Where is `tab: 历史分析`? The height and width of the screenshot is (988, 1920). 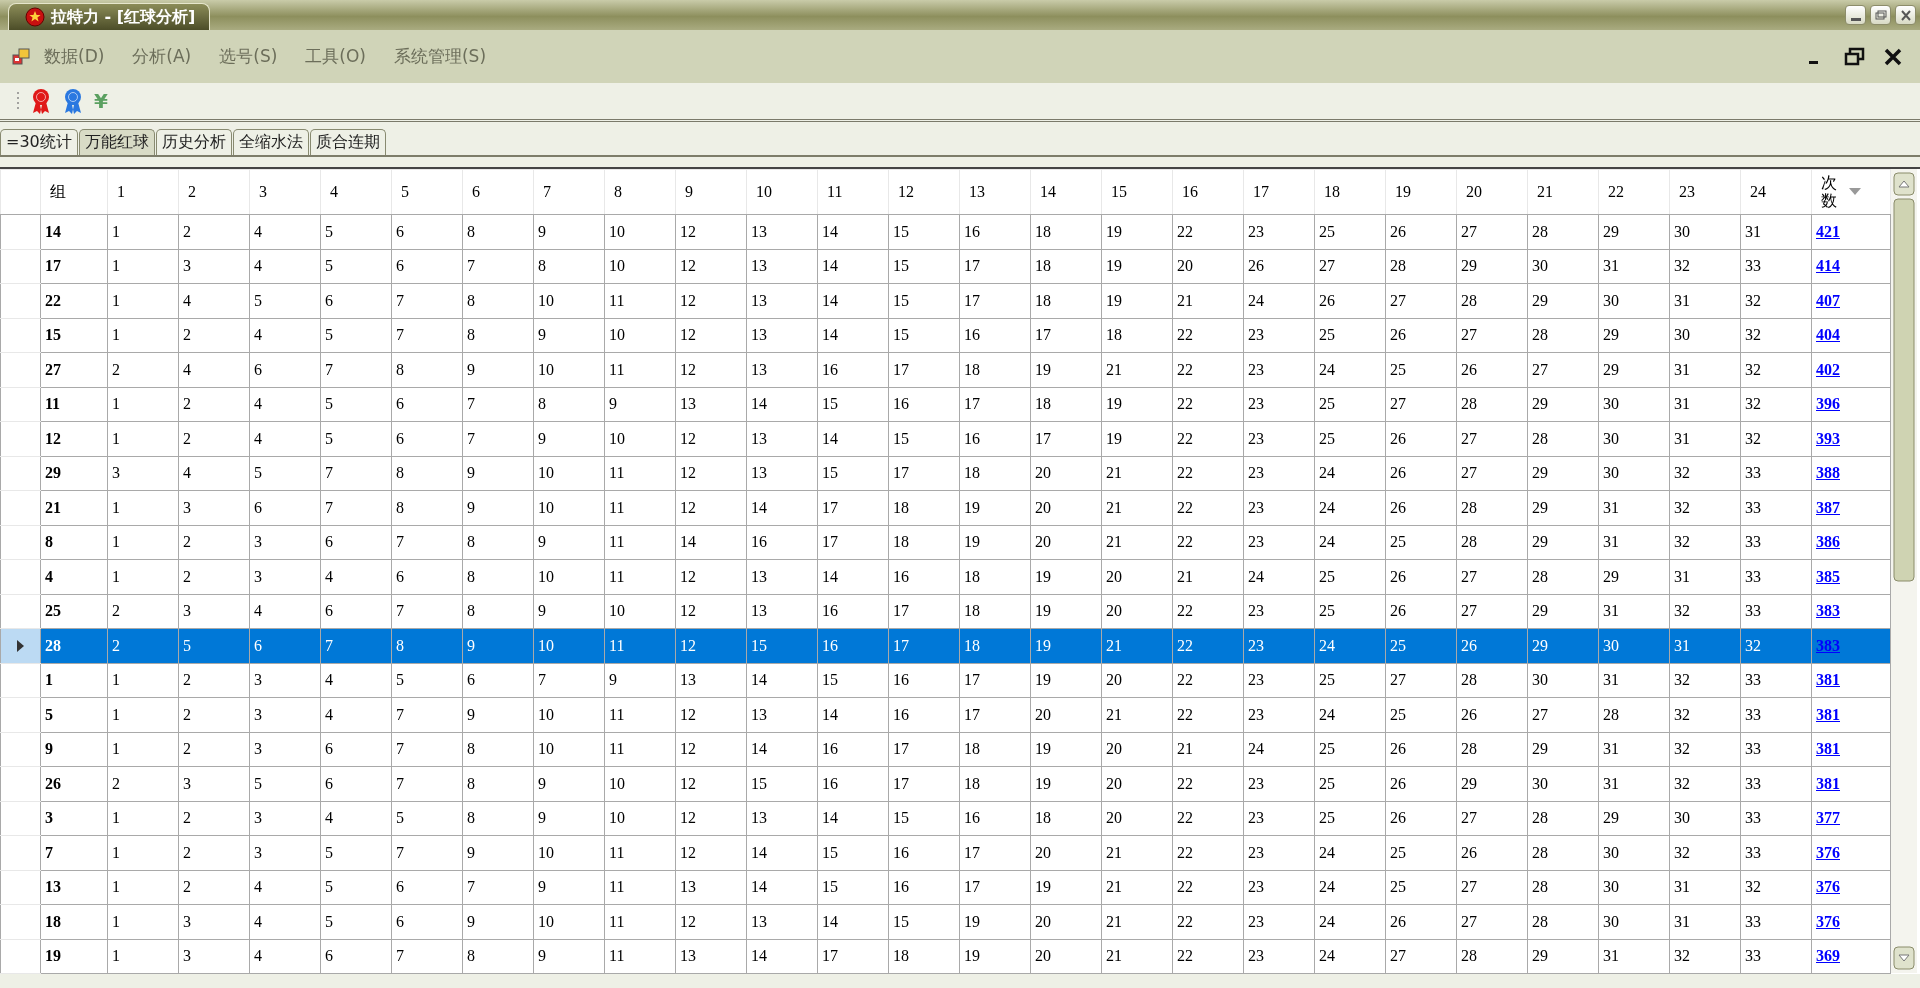
tab: 历史分析 is located at coordinates (193, 142).